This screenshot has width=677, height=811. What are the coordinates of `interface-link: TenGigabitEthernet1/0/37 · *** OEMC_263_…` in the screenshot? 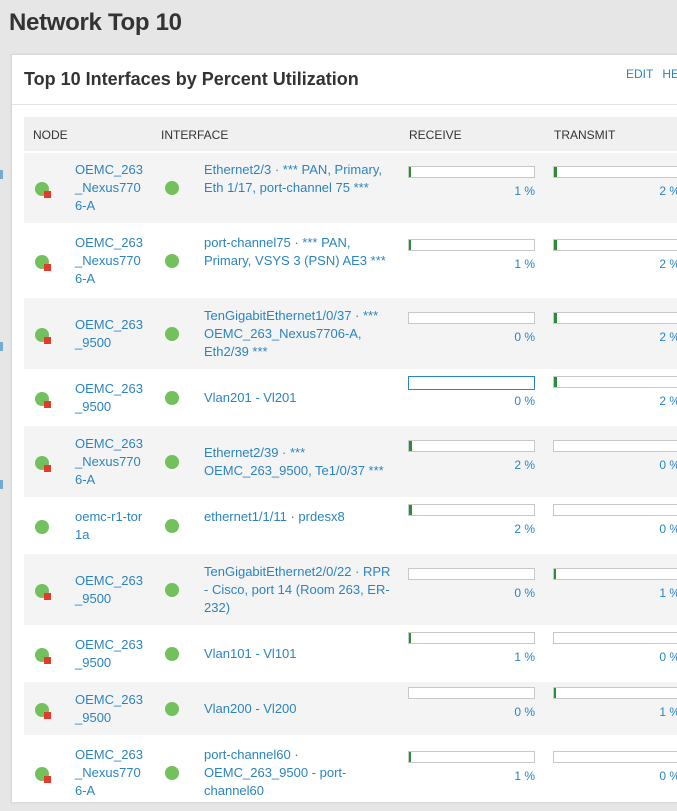 It's located at (300, 334).